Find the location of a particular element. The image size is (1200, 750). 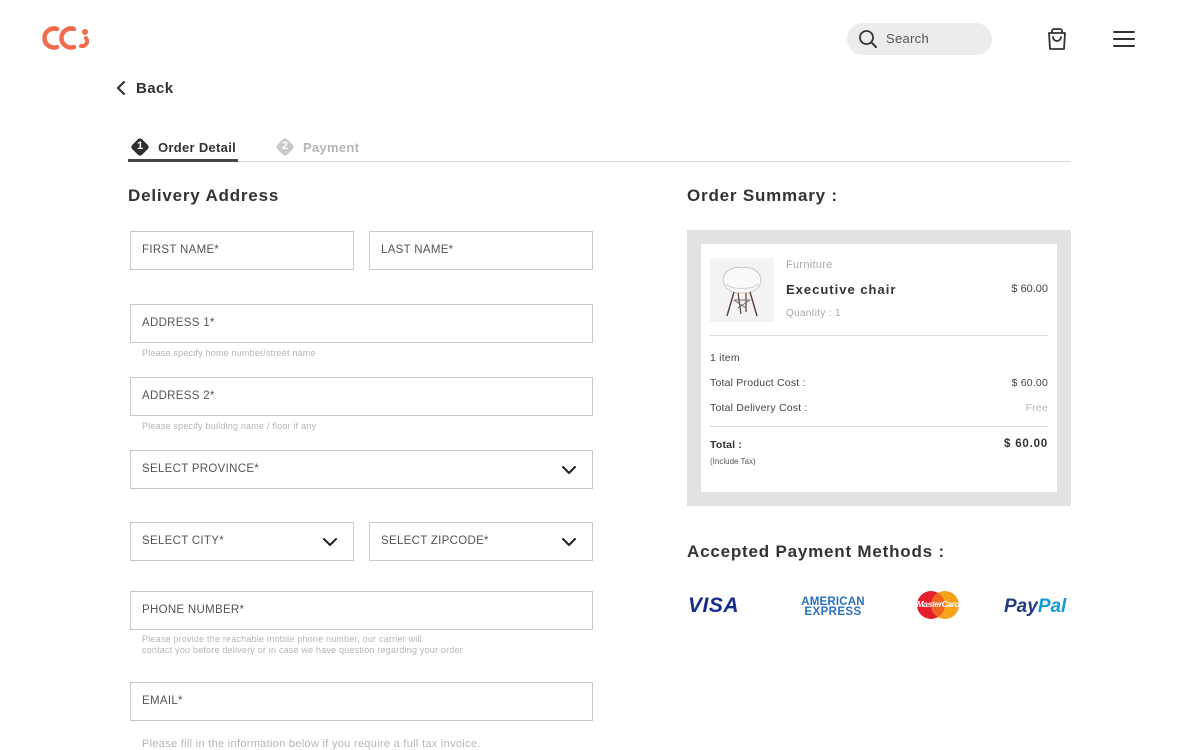

active-step-underline is located at coordinates (183, 160).